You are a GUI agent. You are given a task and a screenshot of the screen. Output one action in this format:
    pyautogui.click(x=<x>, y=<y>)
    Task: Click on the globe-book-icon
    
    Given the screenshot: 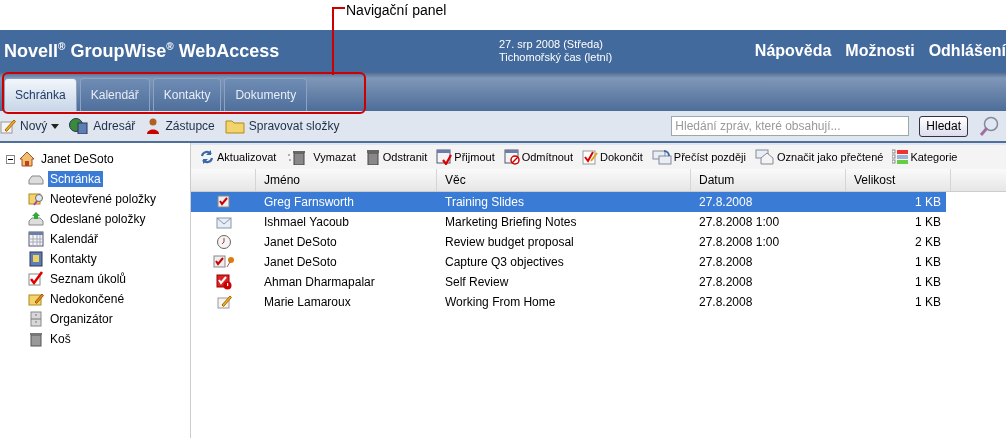 What is the action you would take?
    pyautogui.click(x=79, y=126)
    